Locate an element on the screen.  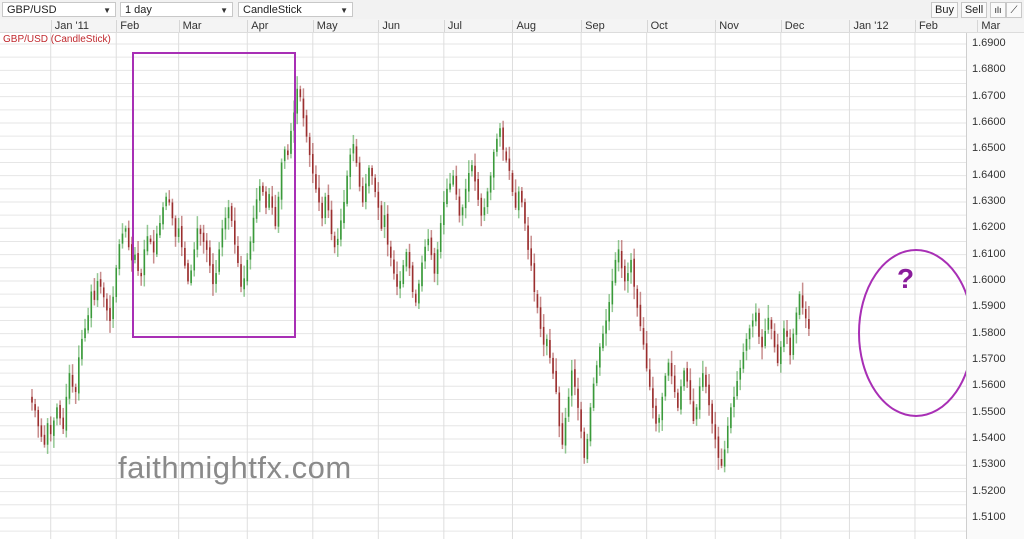
y-tick-label: 1.6600 is located at coordinates (989, 121).